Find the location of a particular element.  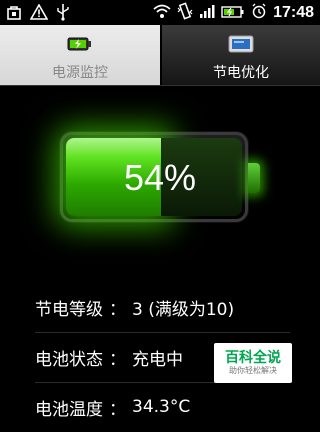

save-level-value: 3 (满级为10) is located at coordinates (183, 309).